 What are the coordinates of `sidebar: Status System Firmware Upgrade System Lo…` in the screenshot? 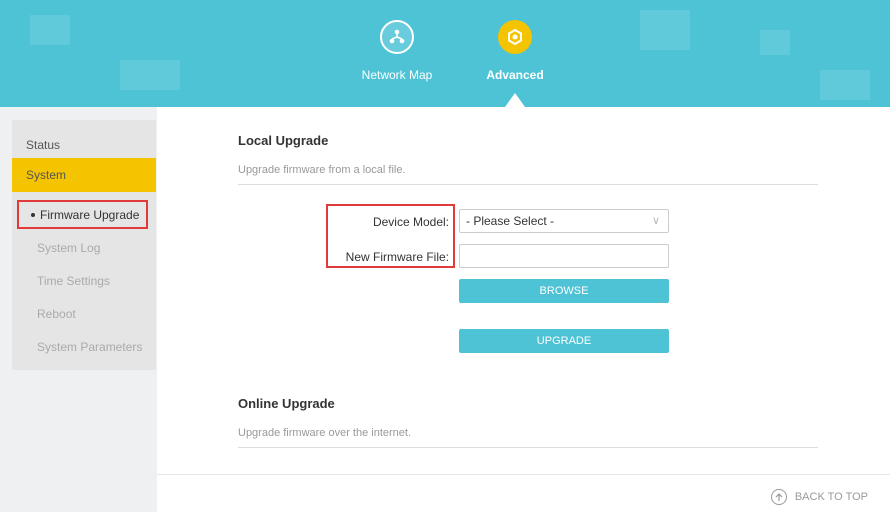 It's located at (84, 245).